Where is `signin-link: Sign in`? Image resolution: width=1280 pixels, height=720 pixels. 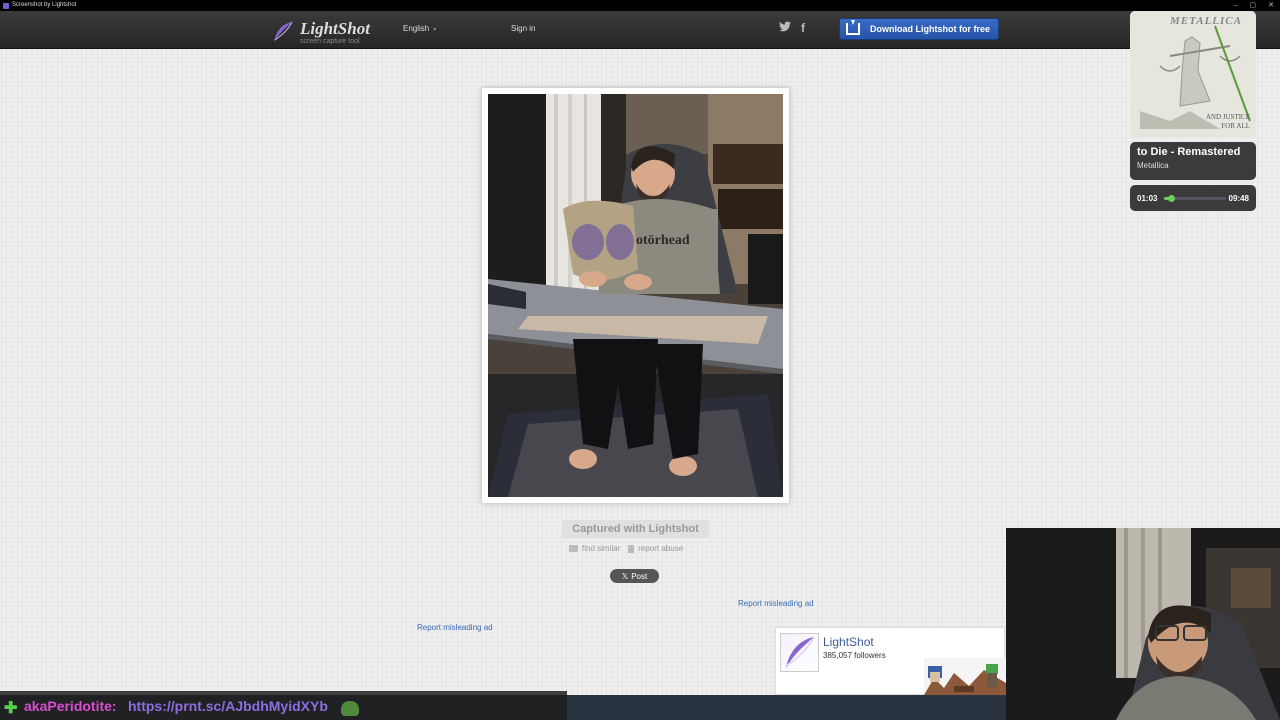 signin-link: Sign in is located at coordinates (523, 28).